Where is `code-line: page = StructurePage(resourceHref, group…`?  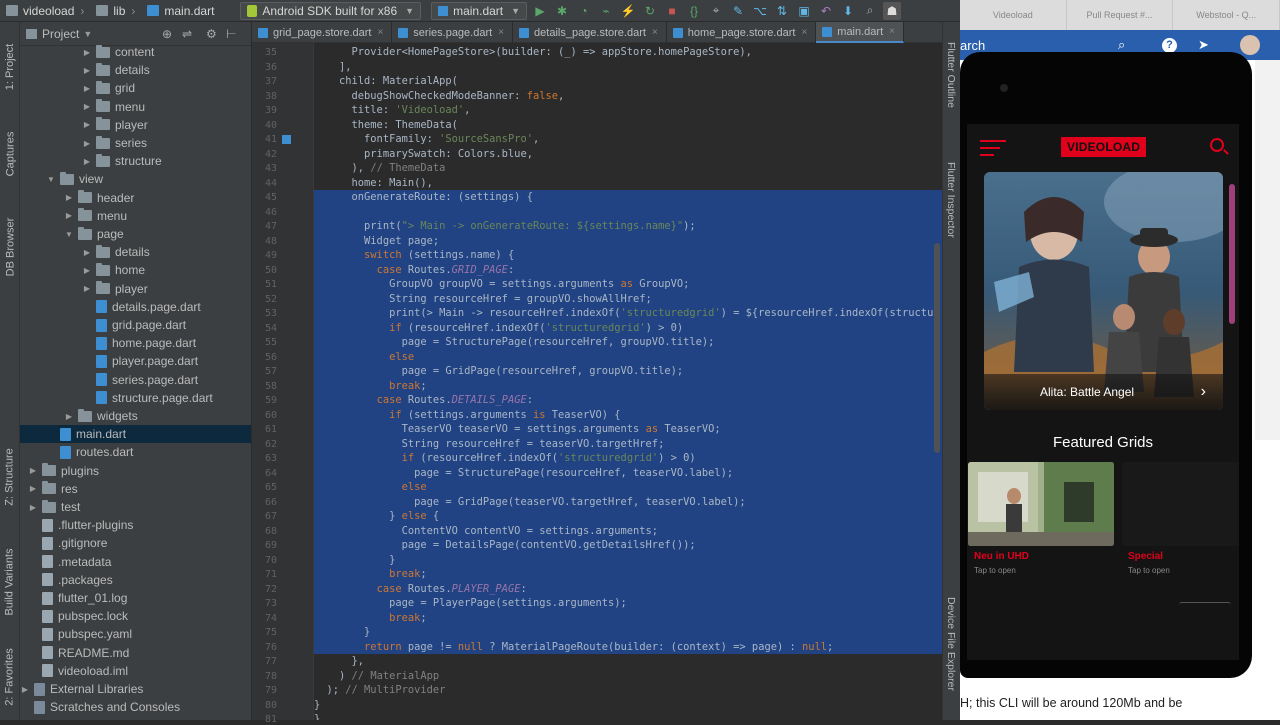
code-line: page = StructurePage(resourceHref, group… is located at coordinates (514, 342).